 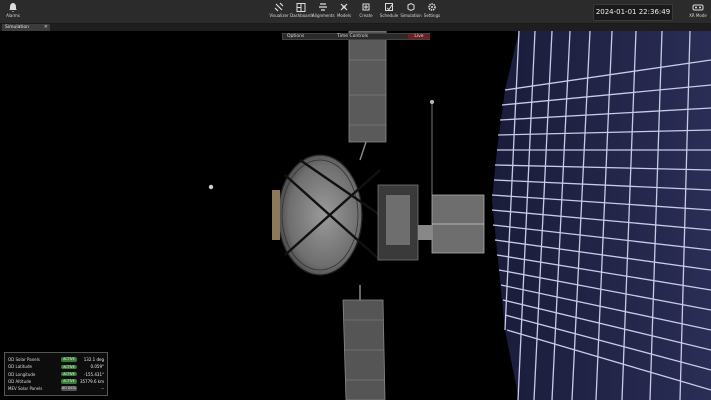 What do you see at coordinates (698, 7) in the screenshot?
I see `vr-headset-icon` at bounding box center [698, 7].